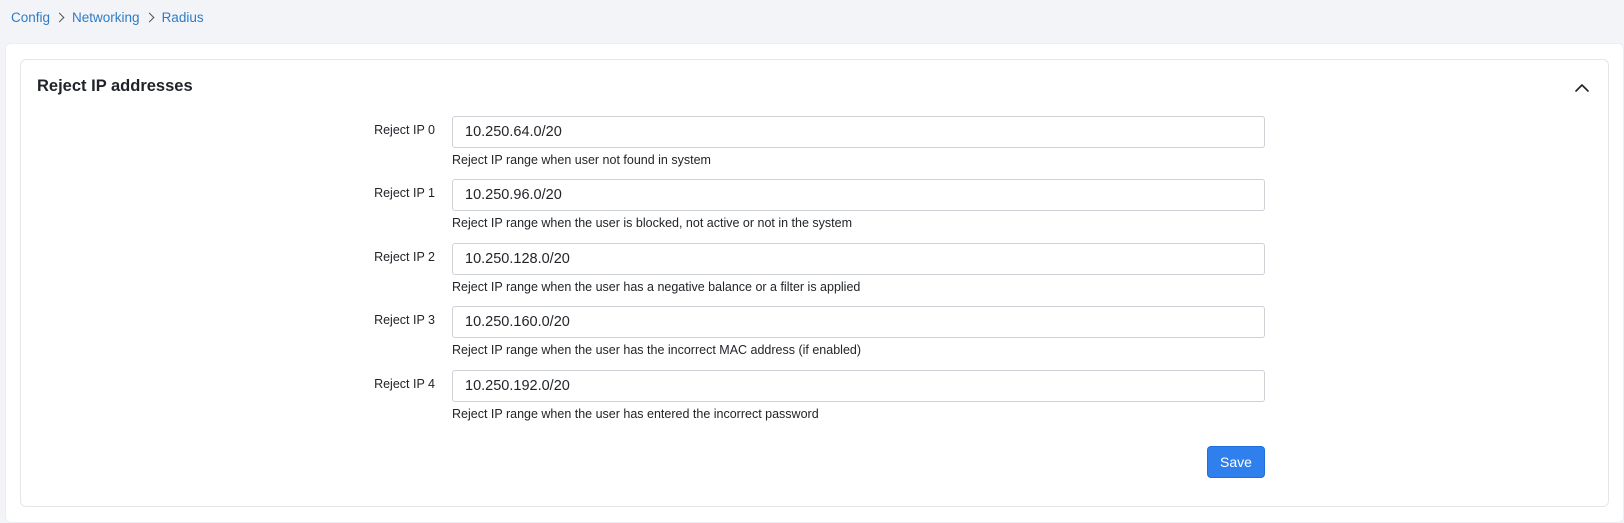  Describe the element at coordinates (858, 259) in the screenshot. I see `reject-ip-2-input` at that location.